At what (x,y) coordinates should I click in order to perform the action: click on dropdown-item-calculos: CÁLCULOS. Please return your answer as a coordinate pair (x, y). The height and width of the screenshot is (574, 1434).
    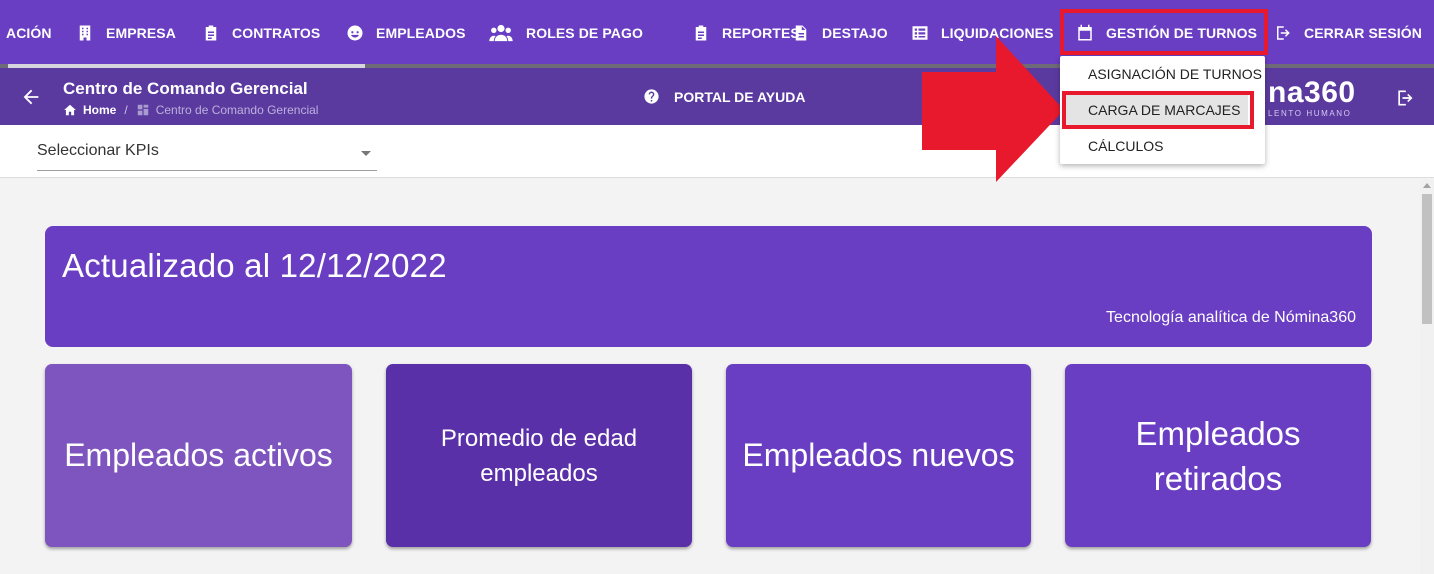
    Looking at the image, I should click on (1162, 146).